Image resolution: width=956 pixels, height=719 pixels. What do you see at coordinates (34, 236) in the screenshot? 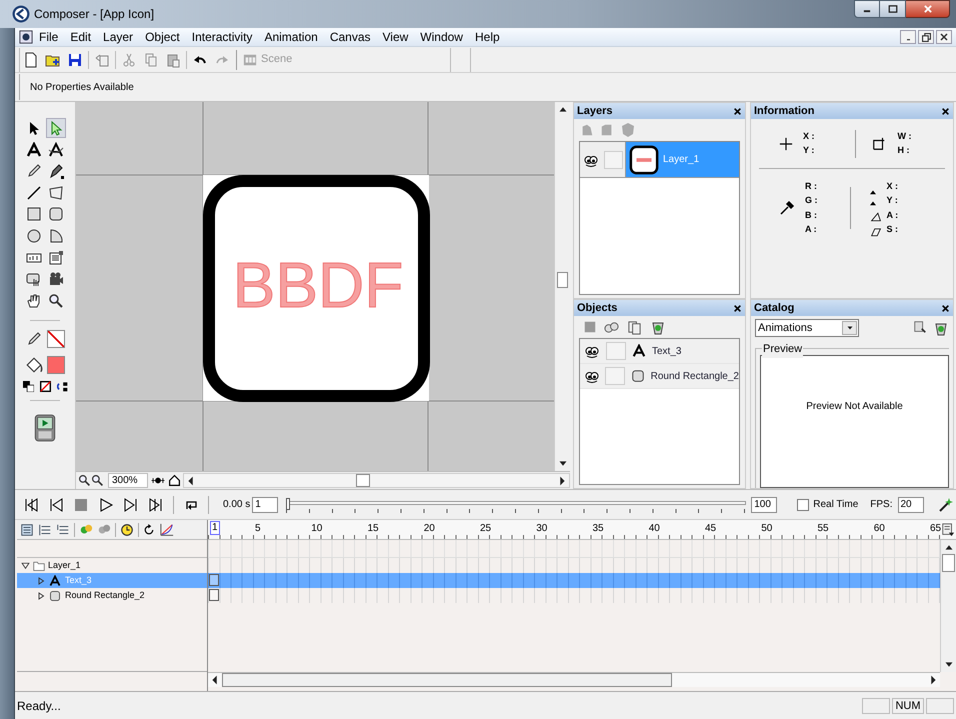
I see `ellipse-tool-icon` at bounding box center [34, 236].